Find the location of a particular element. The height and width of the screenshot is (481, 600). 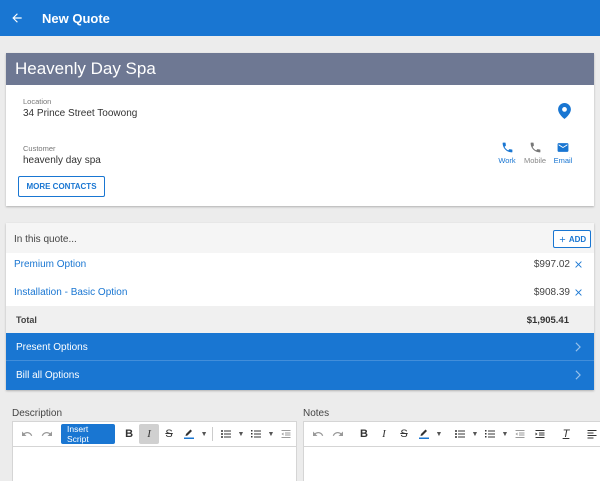

contact-email-button: Email is located at coordinates (563, 153).